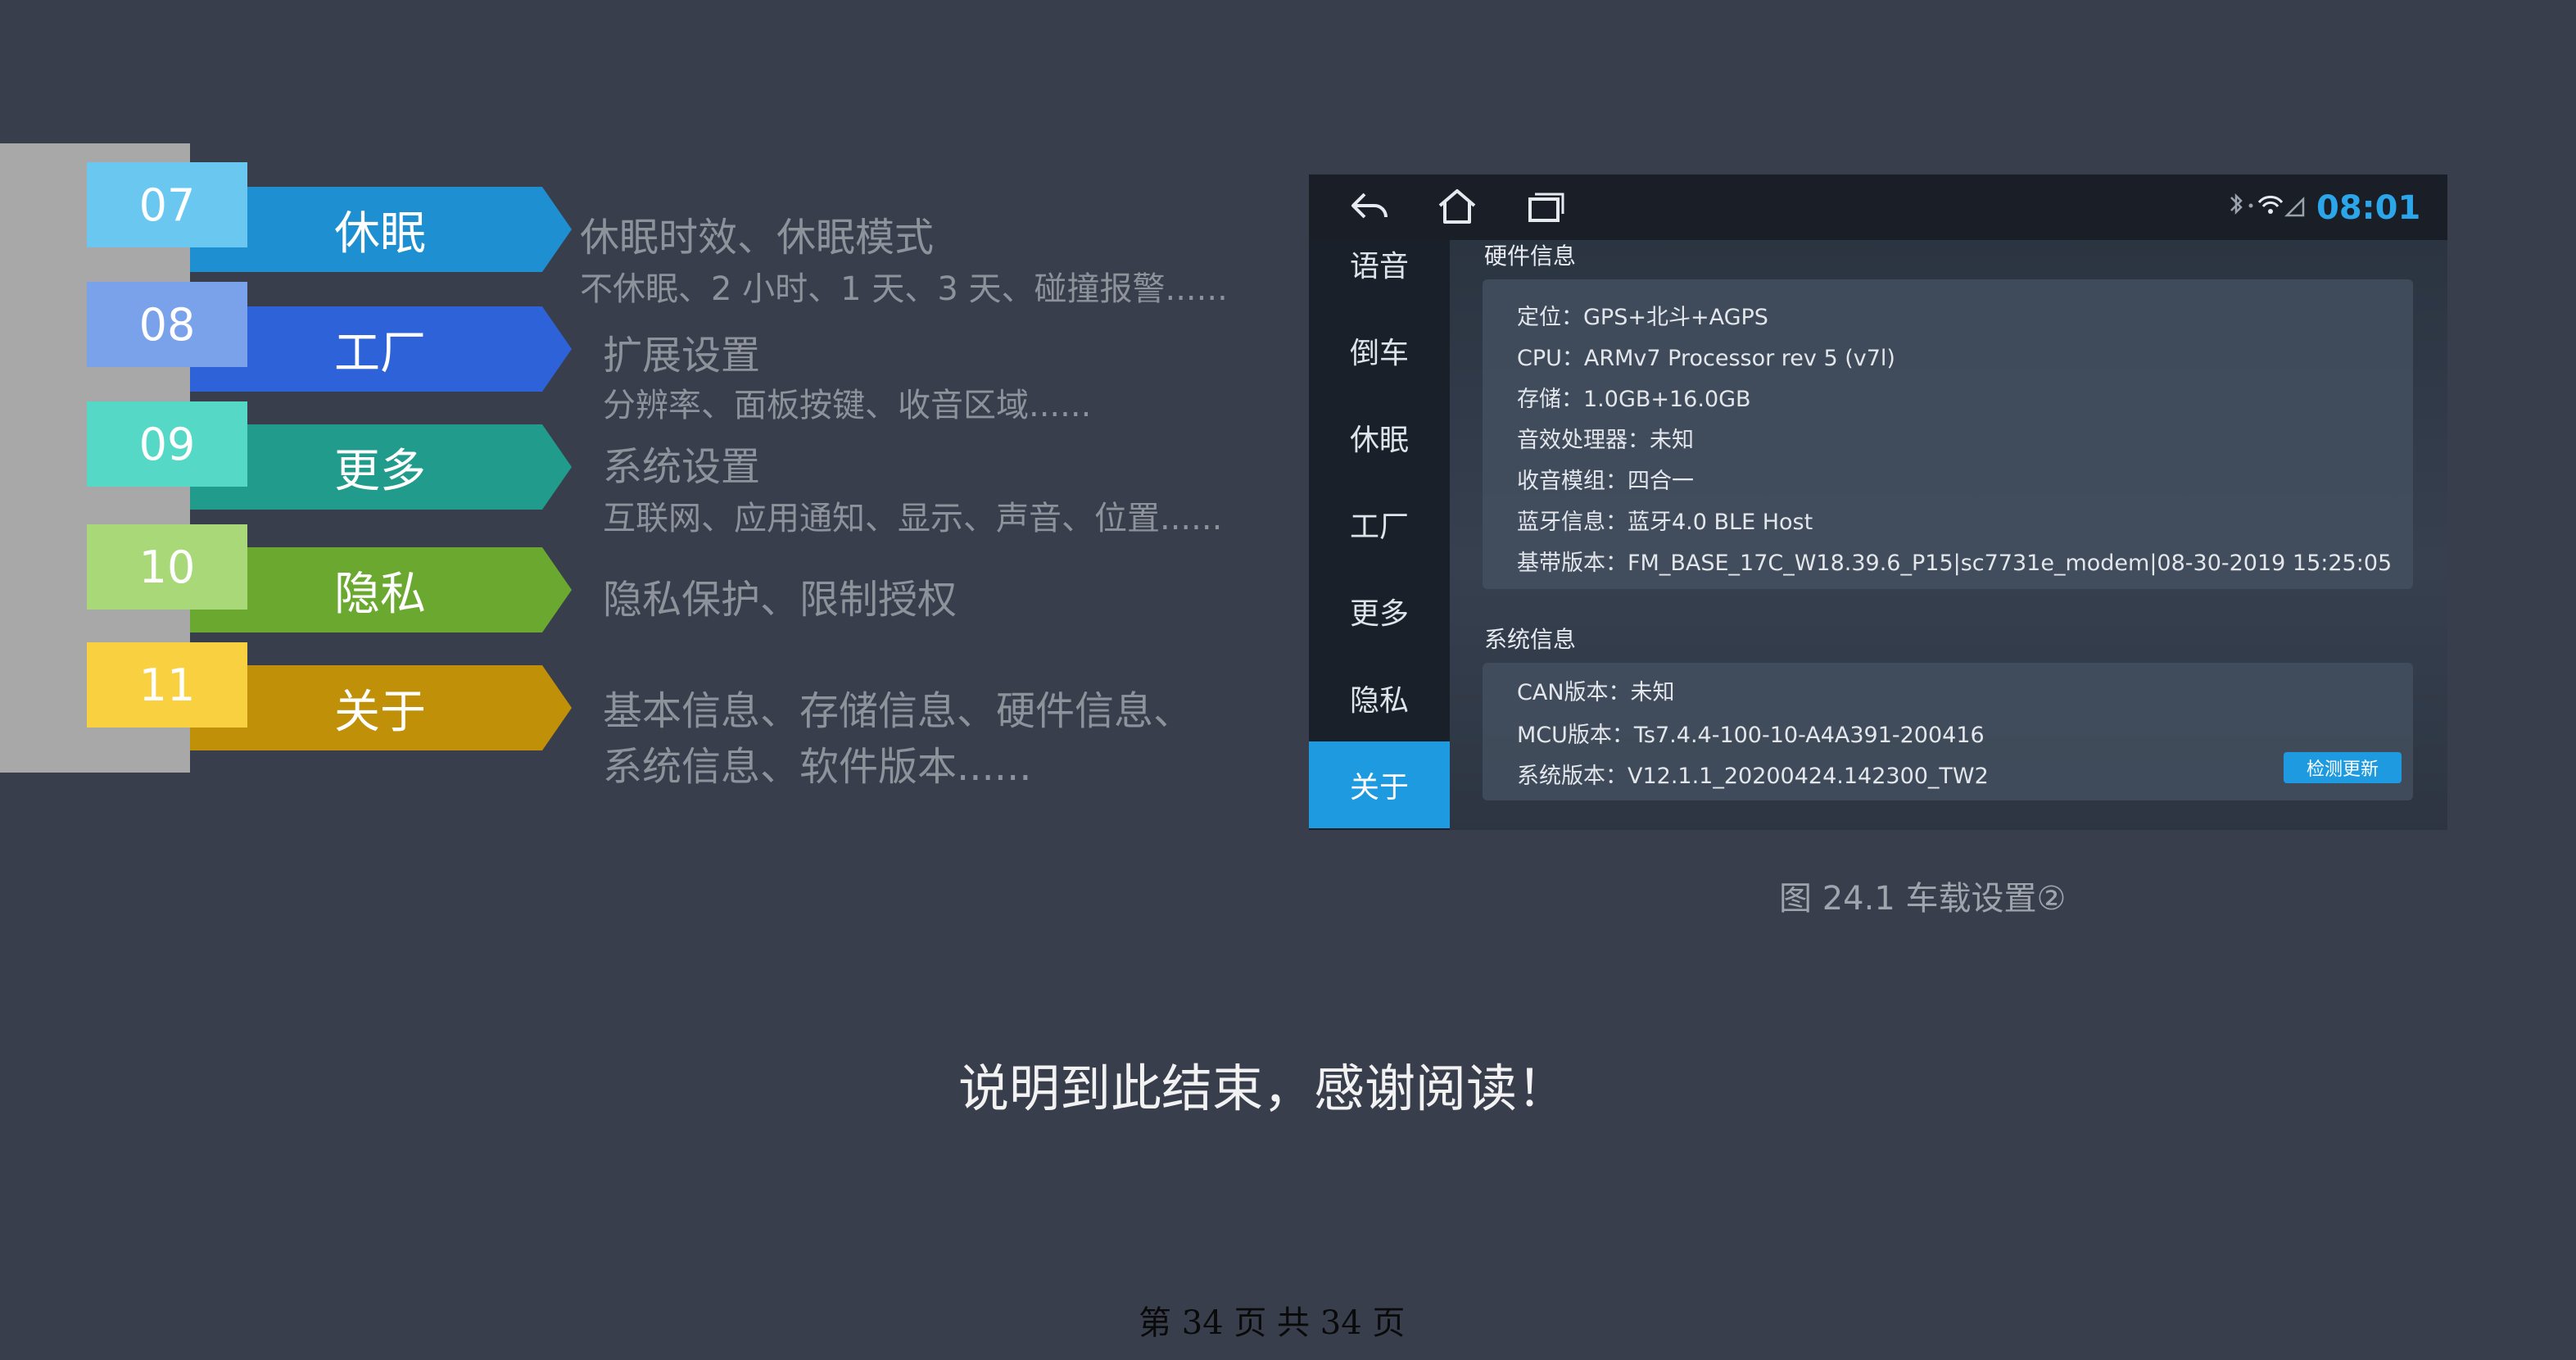 Image resolution: width=2576 pixels, height=1360 pixels. I want to click on sidebar-item-sleep: 休眠, so click(1379, 437).